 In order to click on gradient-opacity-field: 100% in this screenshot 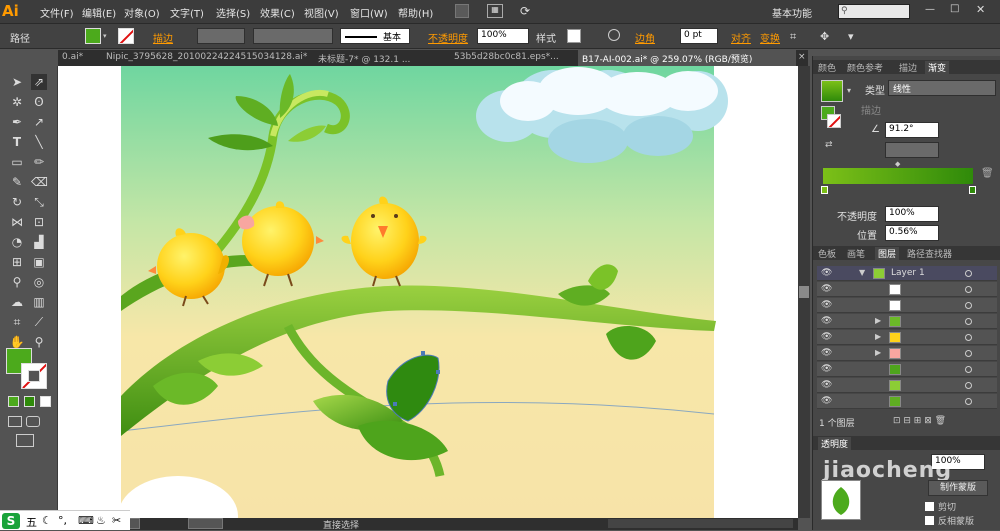, I will do `click(912, 214)`.